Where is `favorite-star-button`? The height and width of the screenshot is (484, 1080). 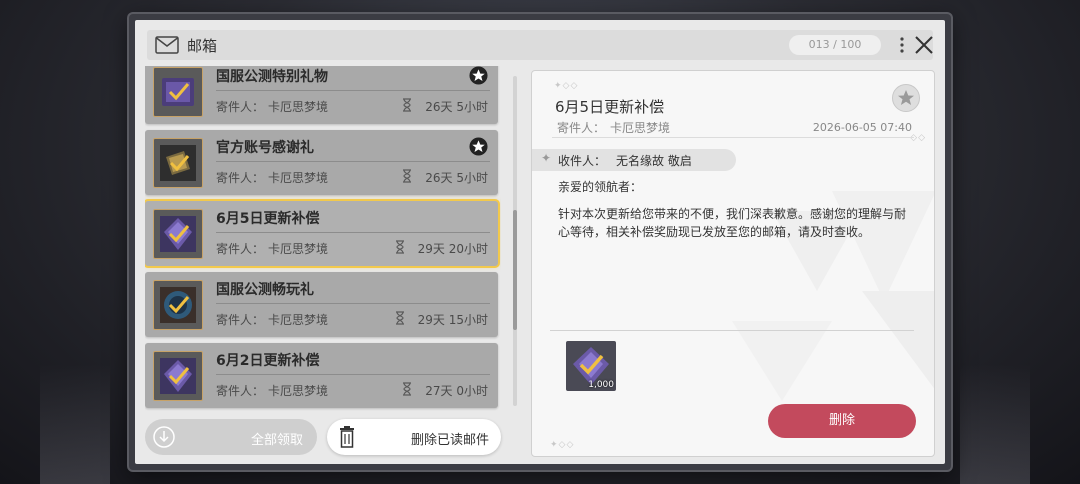
favorite-star-button is located at coordinates (906, 98).